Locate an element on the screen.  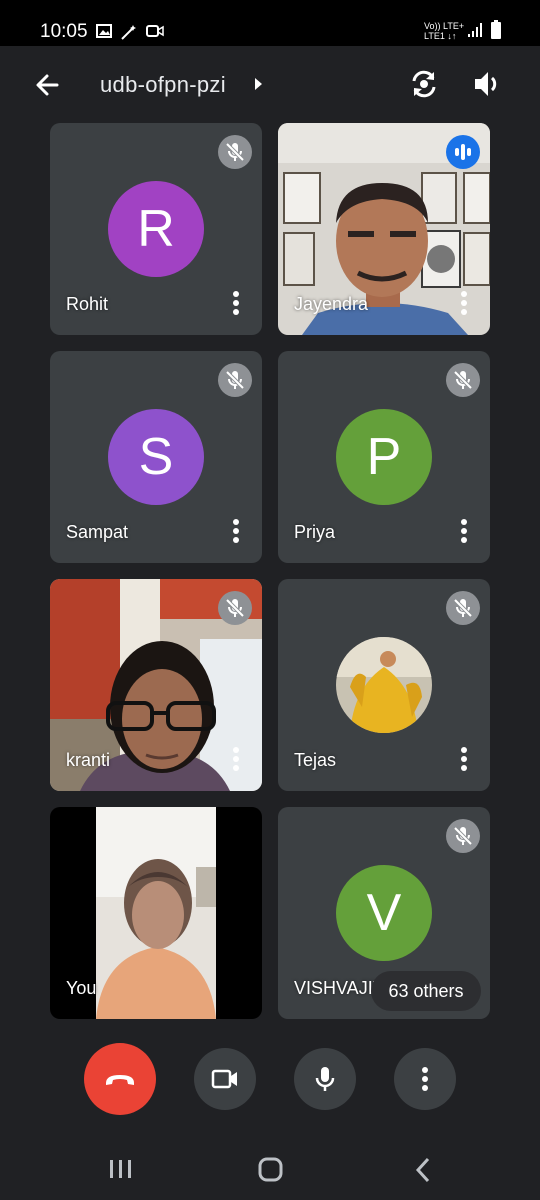
participant-tile-sampat: S Sampat is located at coordinates (156, 457).